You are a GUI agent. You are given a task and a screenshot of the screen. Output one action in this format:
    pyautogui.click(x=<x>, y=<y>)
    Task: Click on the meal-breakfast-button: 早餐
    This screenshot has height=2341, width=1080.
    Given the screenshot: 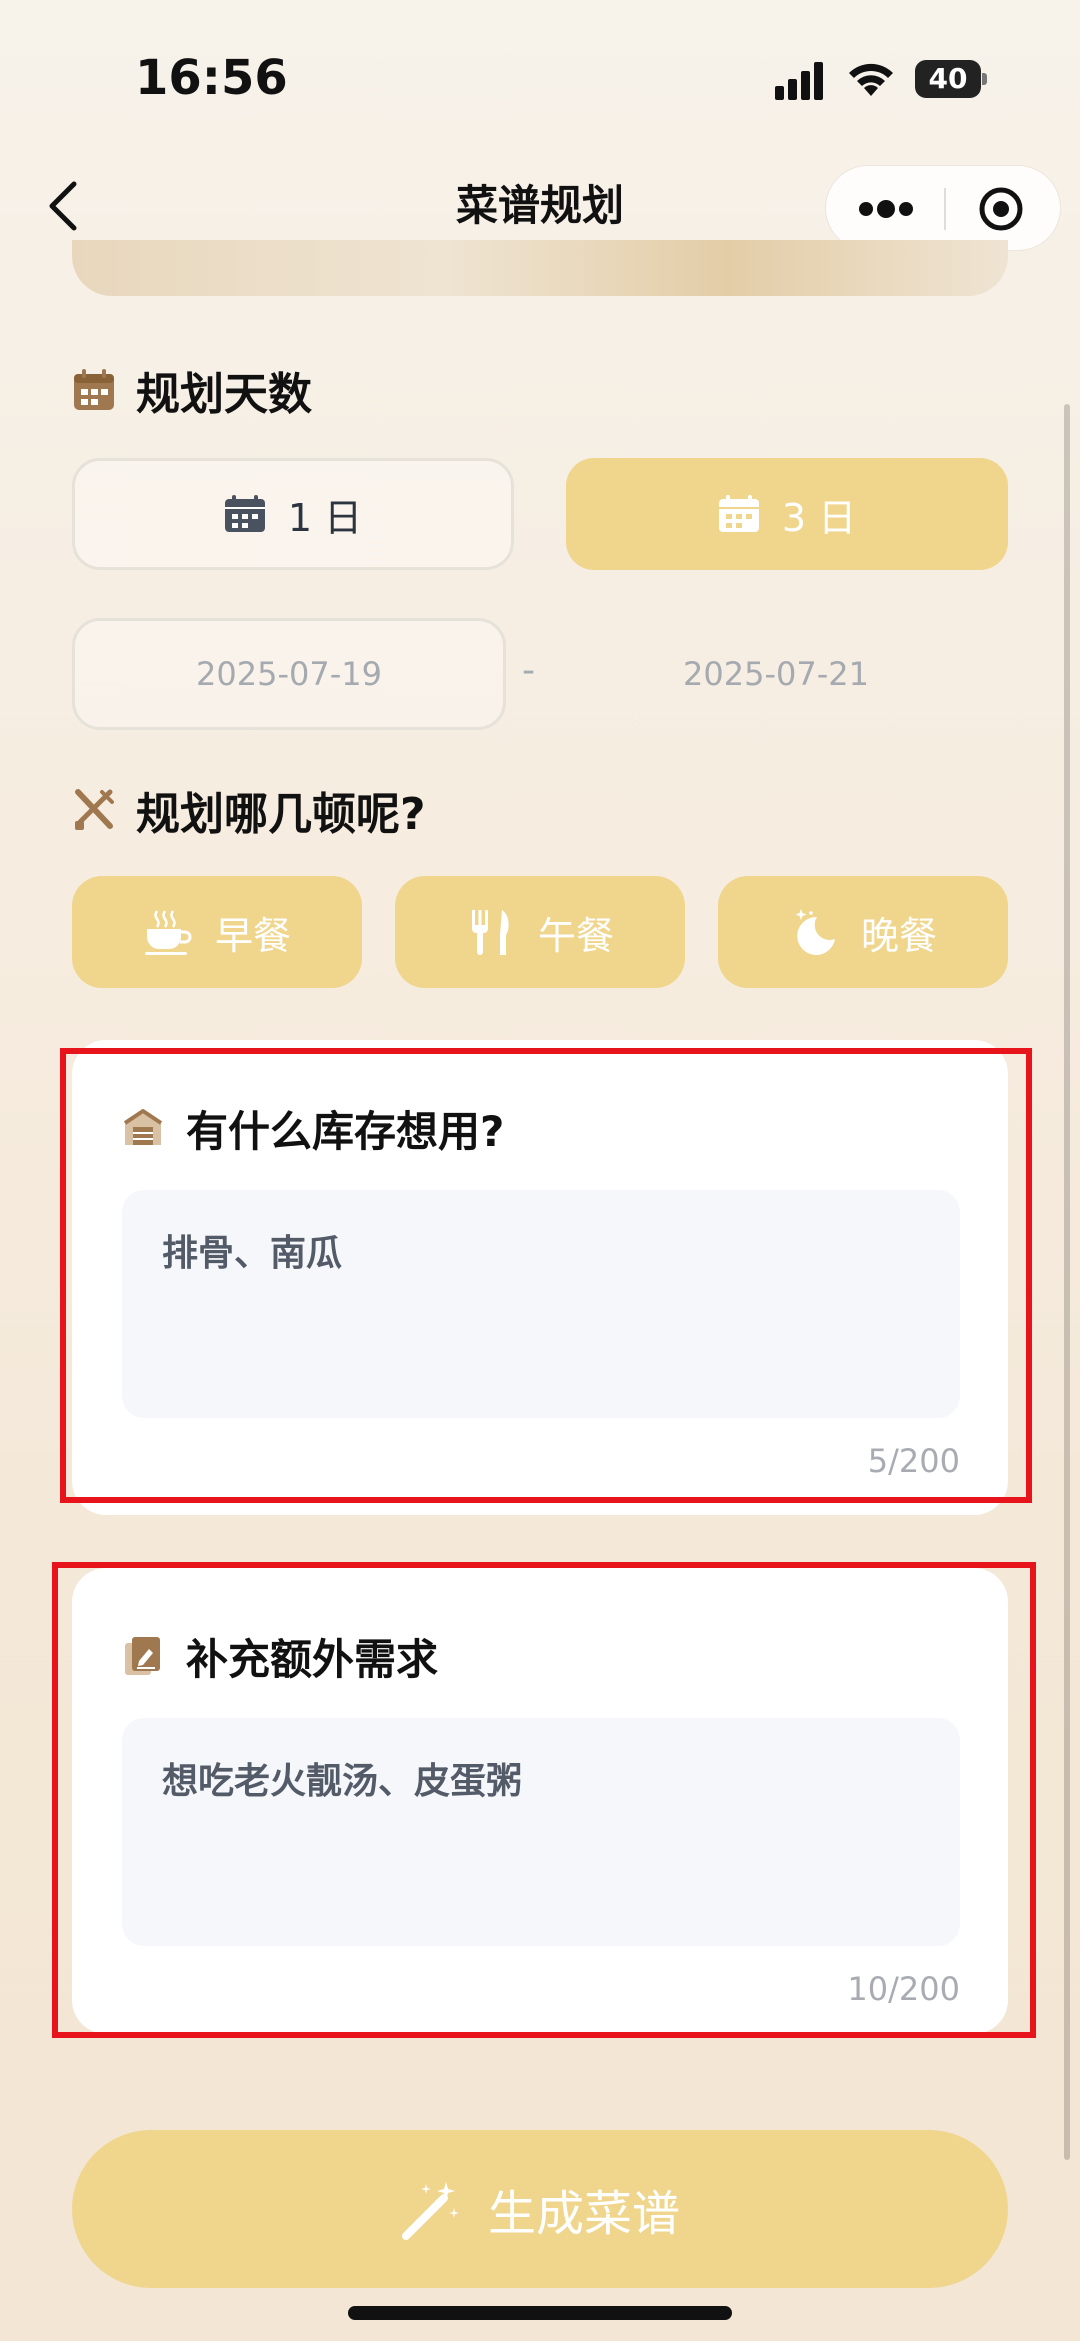 What is the action you would take?
    pyautogui.click(x=217, y=932)
    